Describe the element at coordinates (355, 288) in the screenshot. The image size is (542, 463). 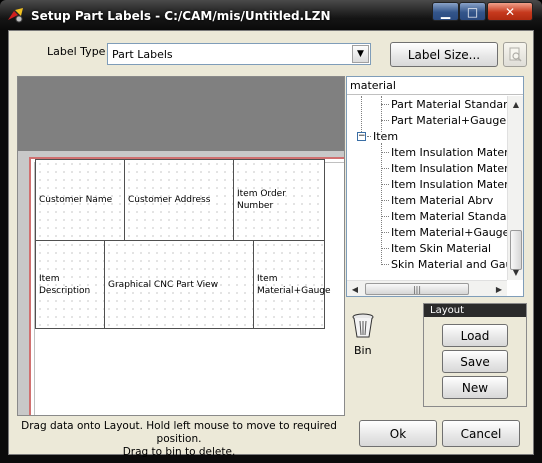
I see `scroll-left-icon: ◀` at that location.